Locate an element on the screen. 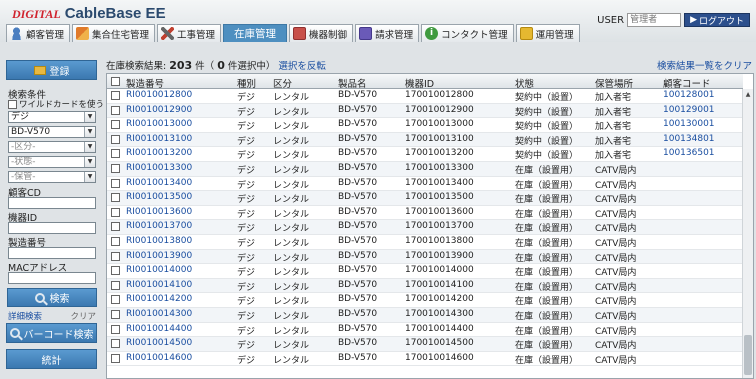 The width and height of the screenshot is (756, 379). customer-code-cell: 100136501 is located at coordinates (689, 153).